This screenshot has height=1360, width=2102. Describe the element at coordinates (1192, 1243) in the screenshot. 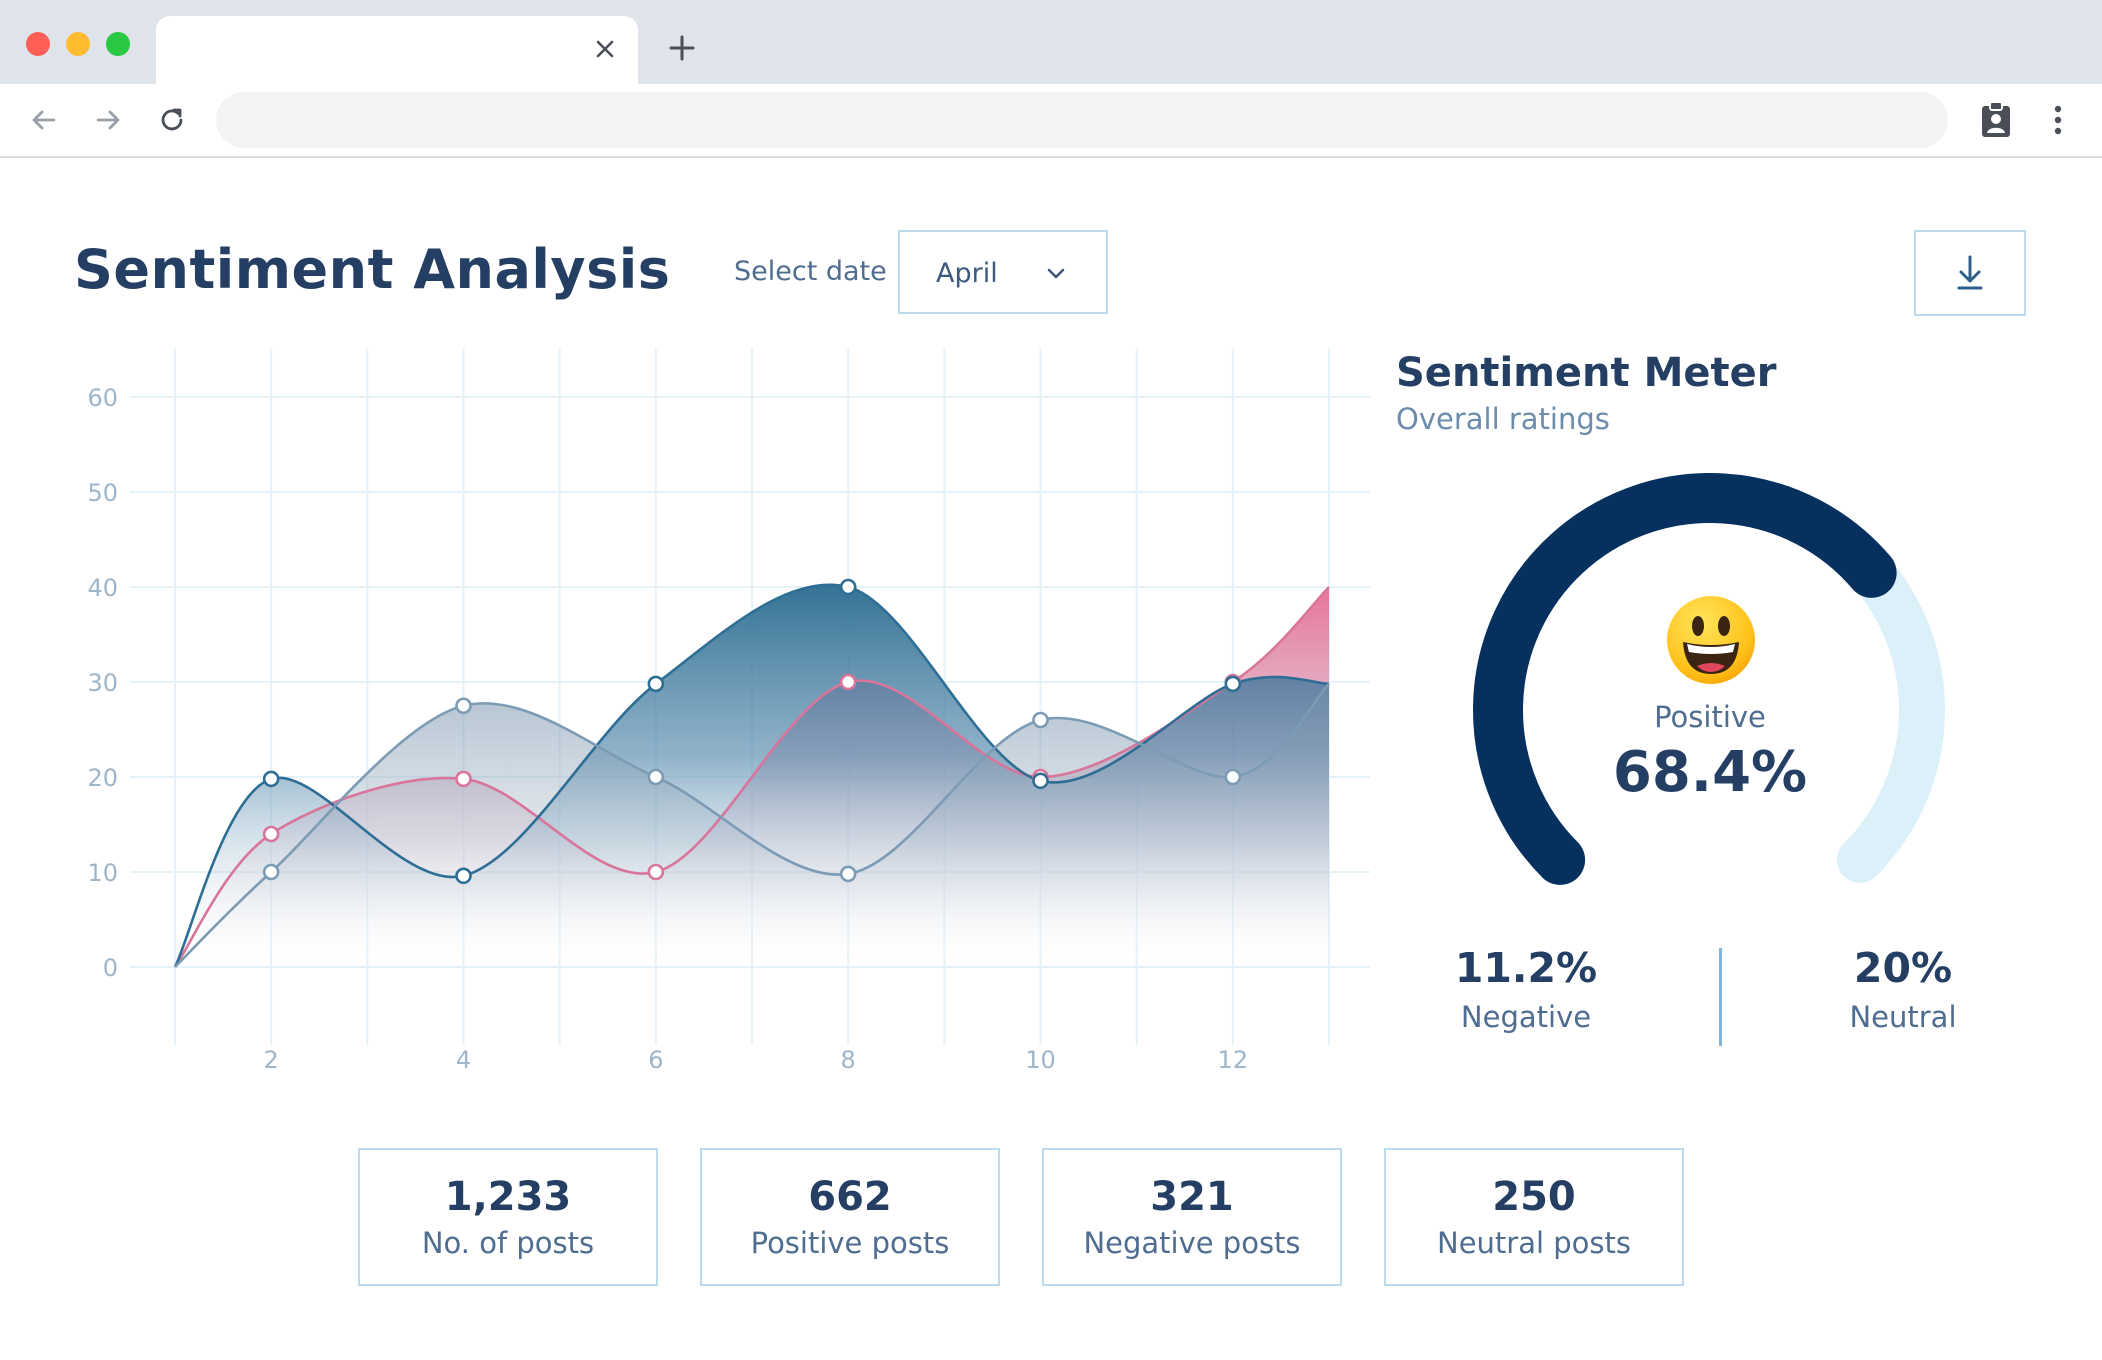

I see `stat-label: Negative posts` at that location.